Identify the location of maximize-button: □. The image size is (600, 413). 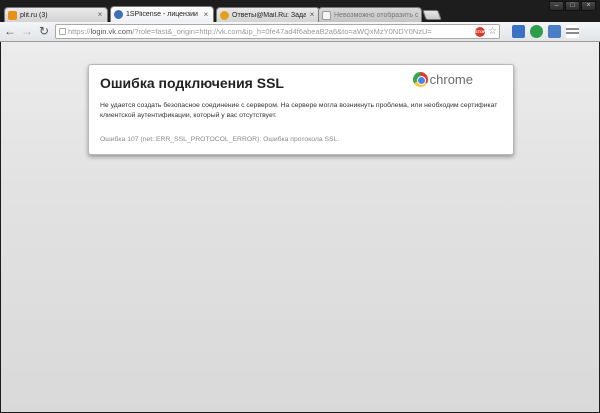
(572, 6).